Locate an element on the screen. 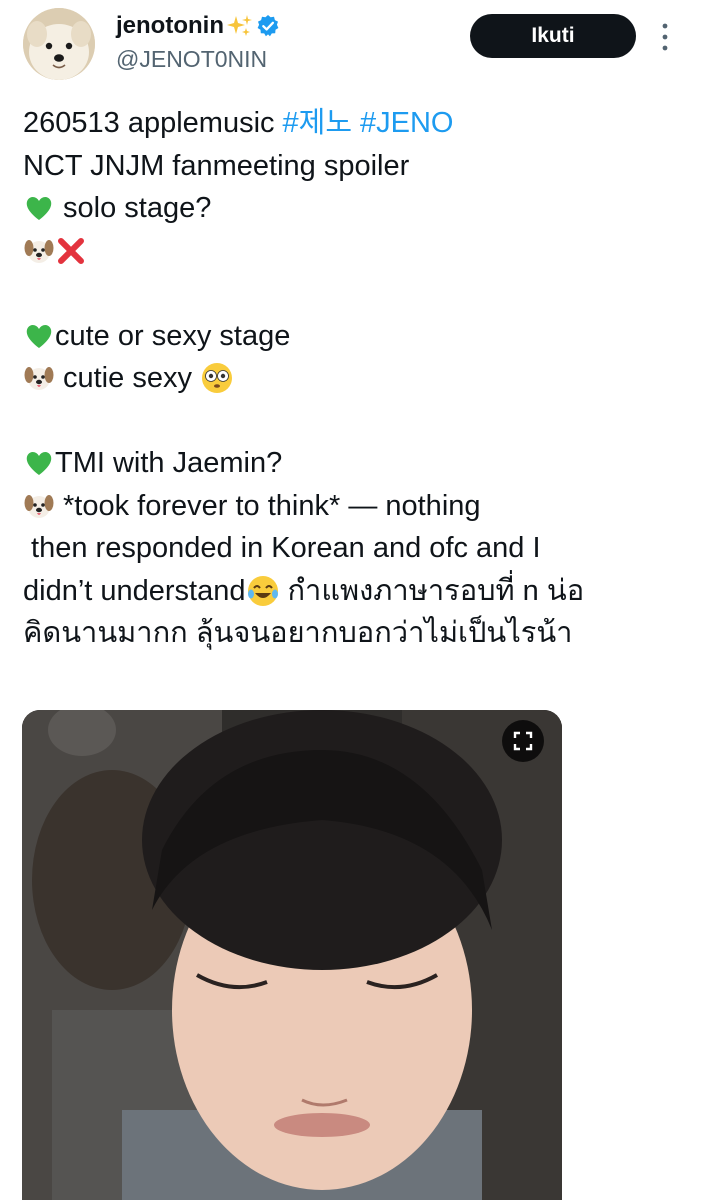 Image resolution: width=702 pixels, height=1200 pixels. tweet-line-11: didn’t understand กำแพงภาษารอบที่ n น่อ is located at coordinates (355, 591).